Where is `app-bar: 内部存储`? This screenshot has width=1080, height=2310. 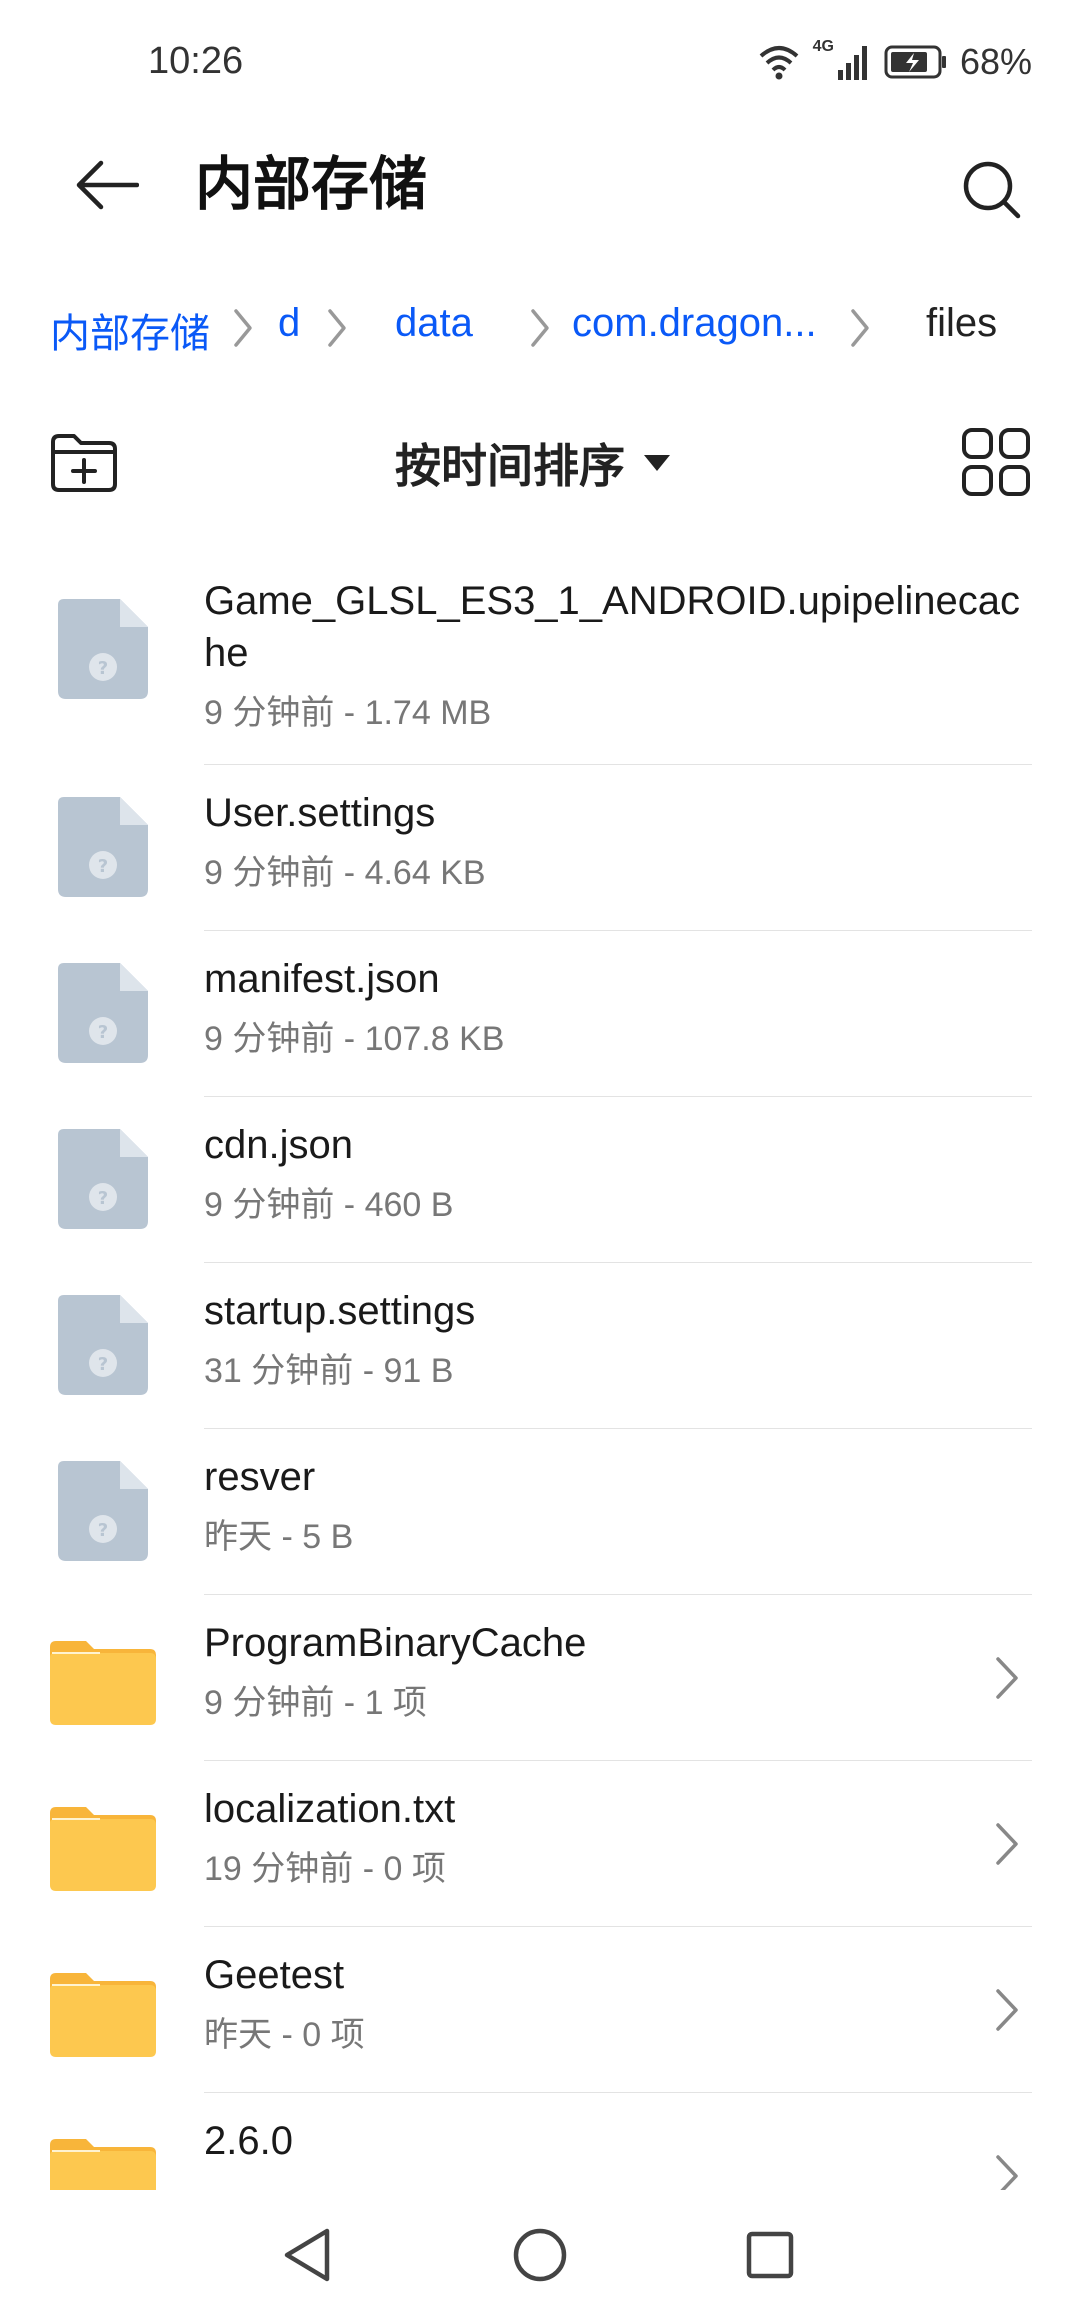 app-bar: 内部存储 is located at coordinates (540, 185).